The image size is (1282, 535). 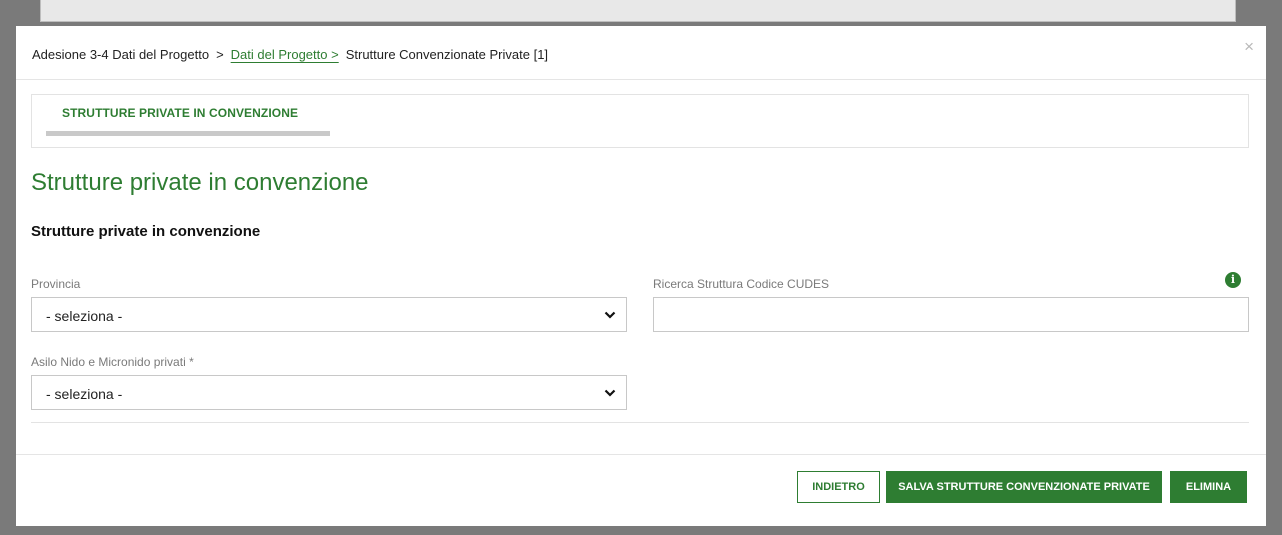 What do you see at coordinates (1024, 487) in the screenshot?
I see `save-button: SALVA STRUTTURE CONVENZIONATE PRIVATE` at bounding box center [1024, 487].